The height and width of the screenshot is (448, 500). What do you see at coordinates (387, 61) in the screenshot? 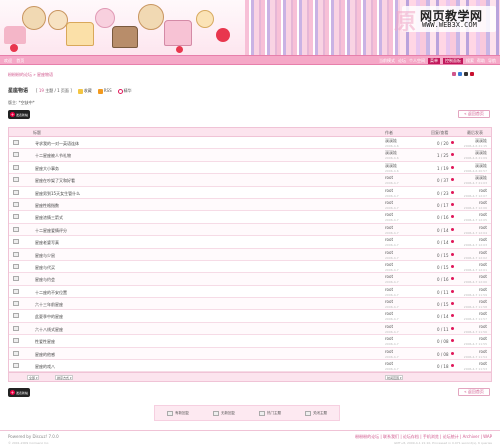
I see `nav-mode: 当前模式` at bounding box center [387, 61].